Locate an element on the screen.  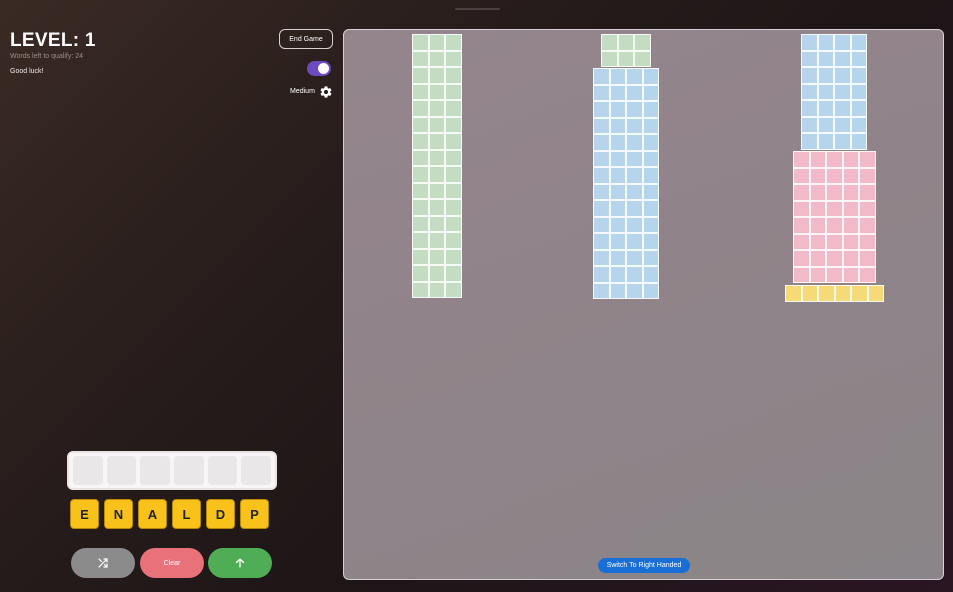
clear-button: Clear is located at coordinates (172, 563).